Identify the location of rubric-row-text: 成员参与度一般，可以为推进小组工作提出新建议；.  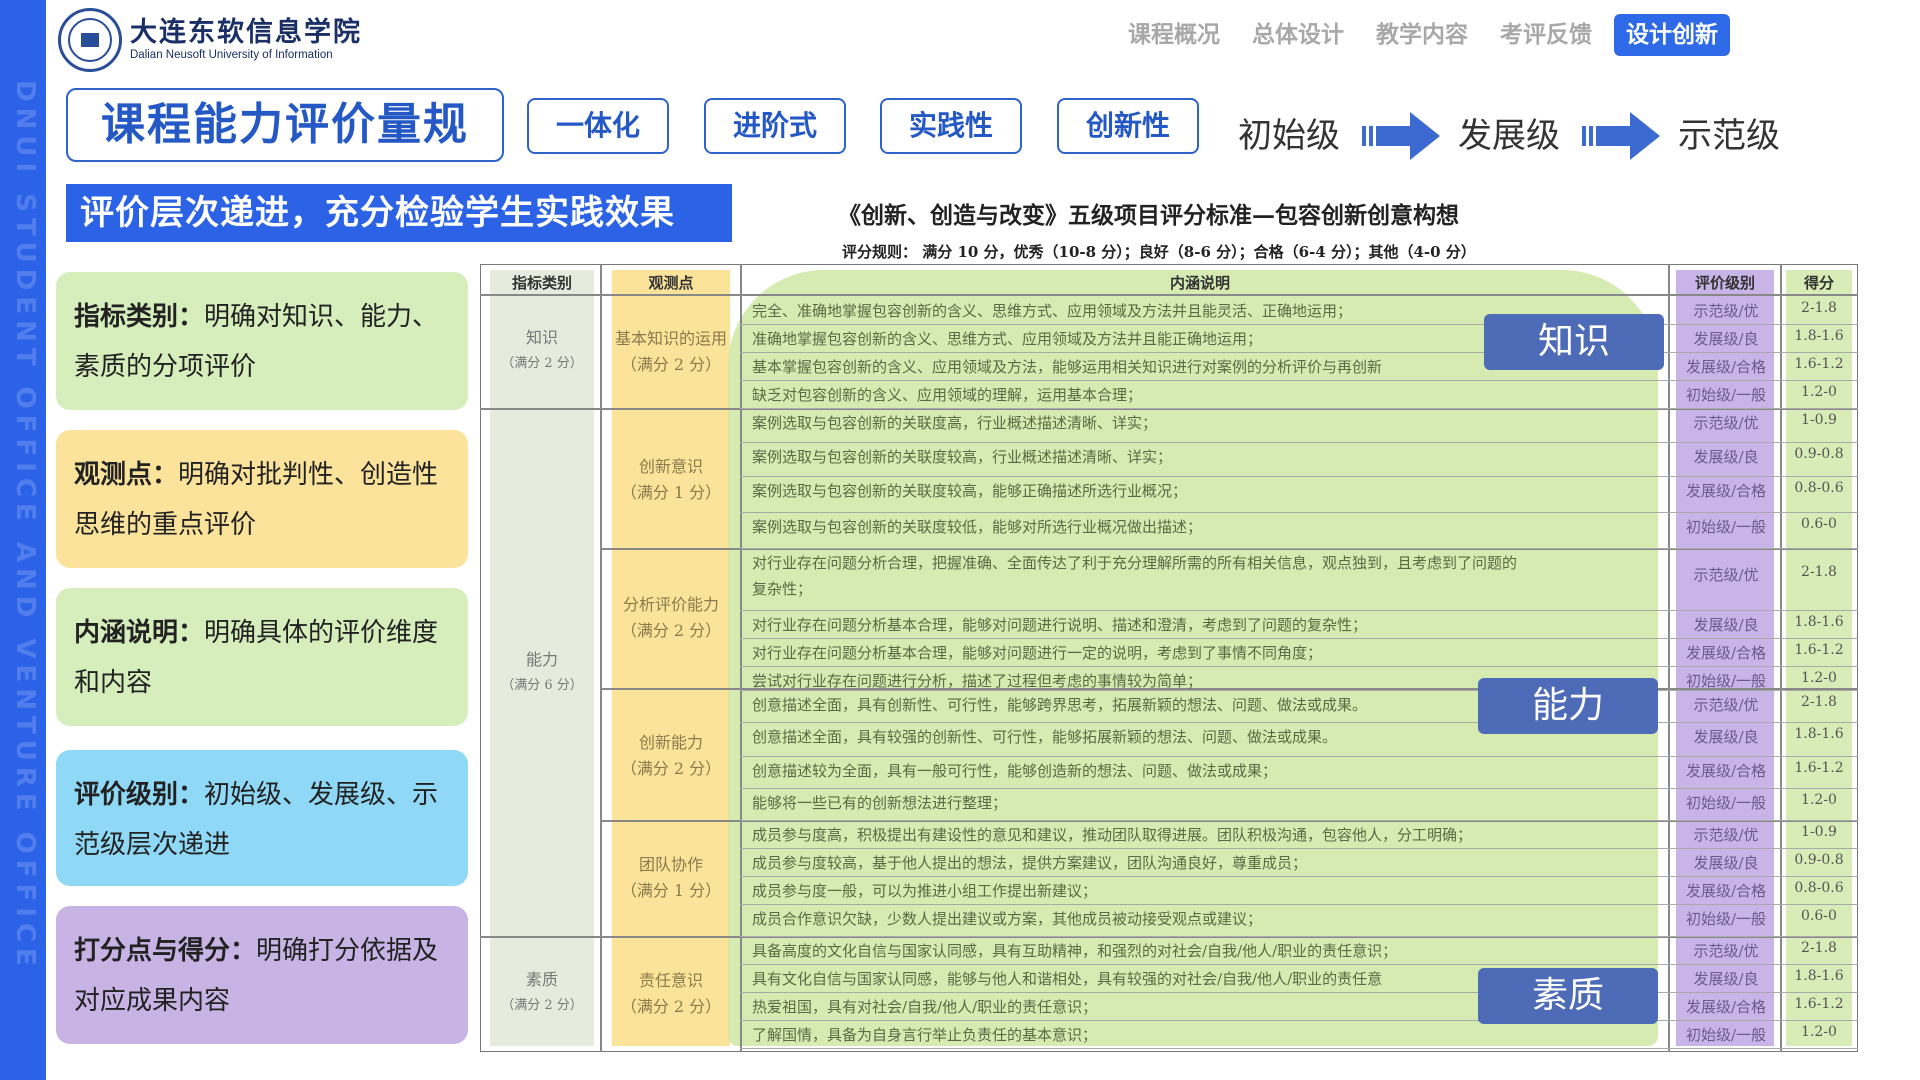
(925, 891).